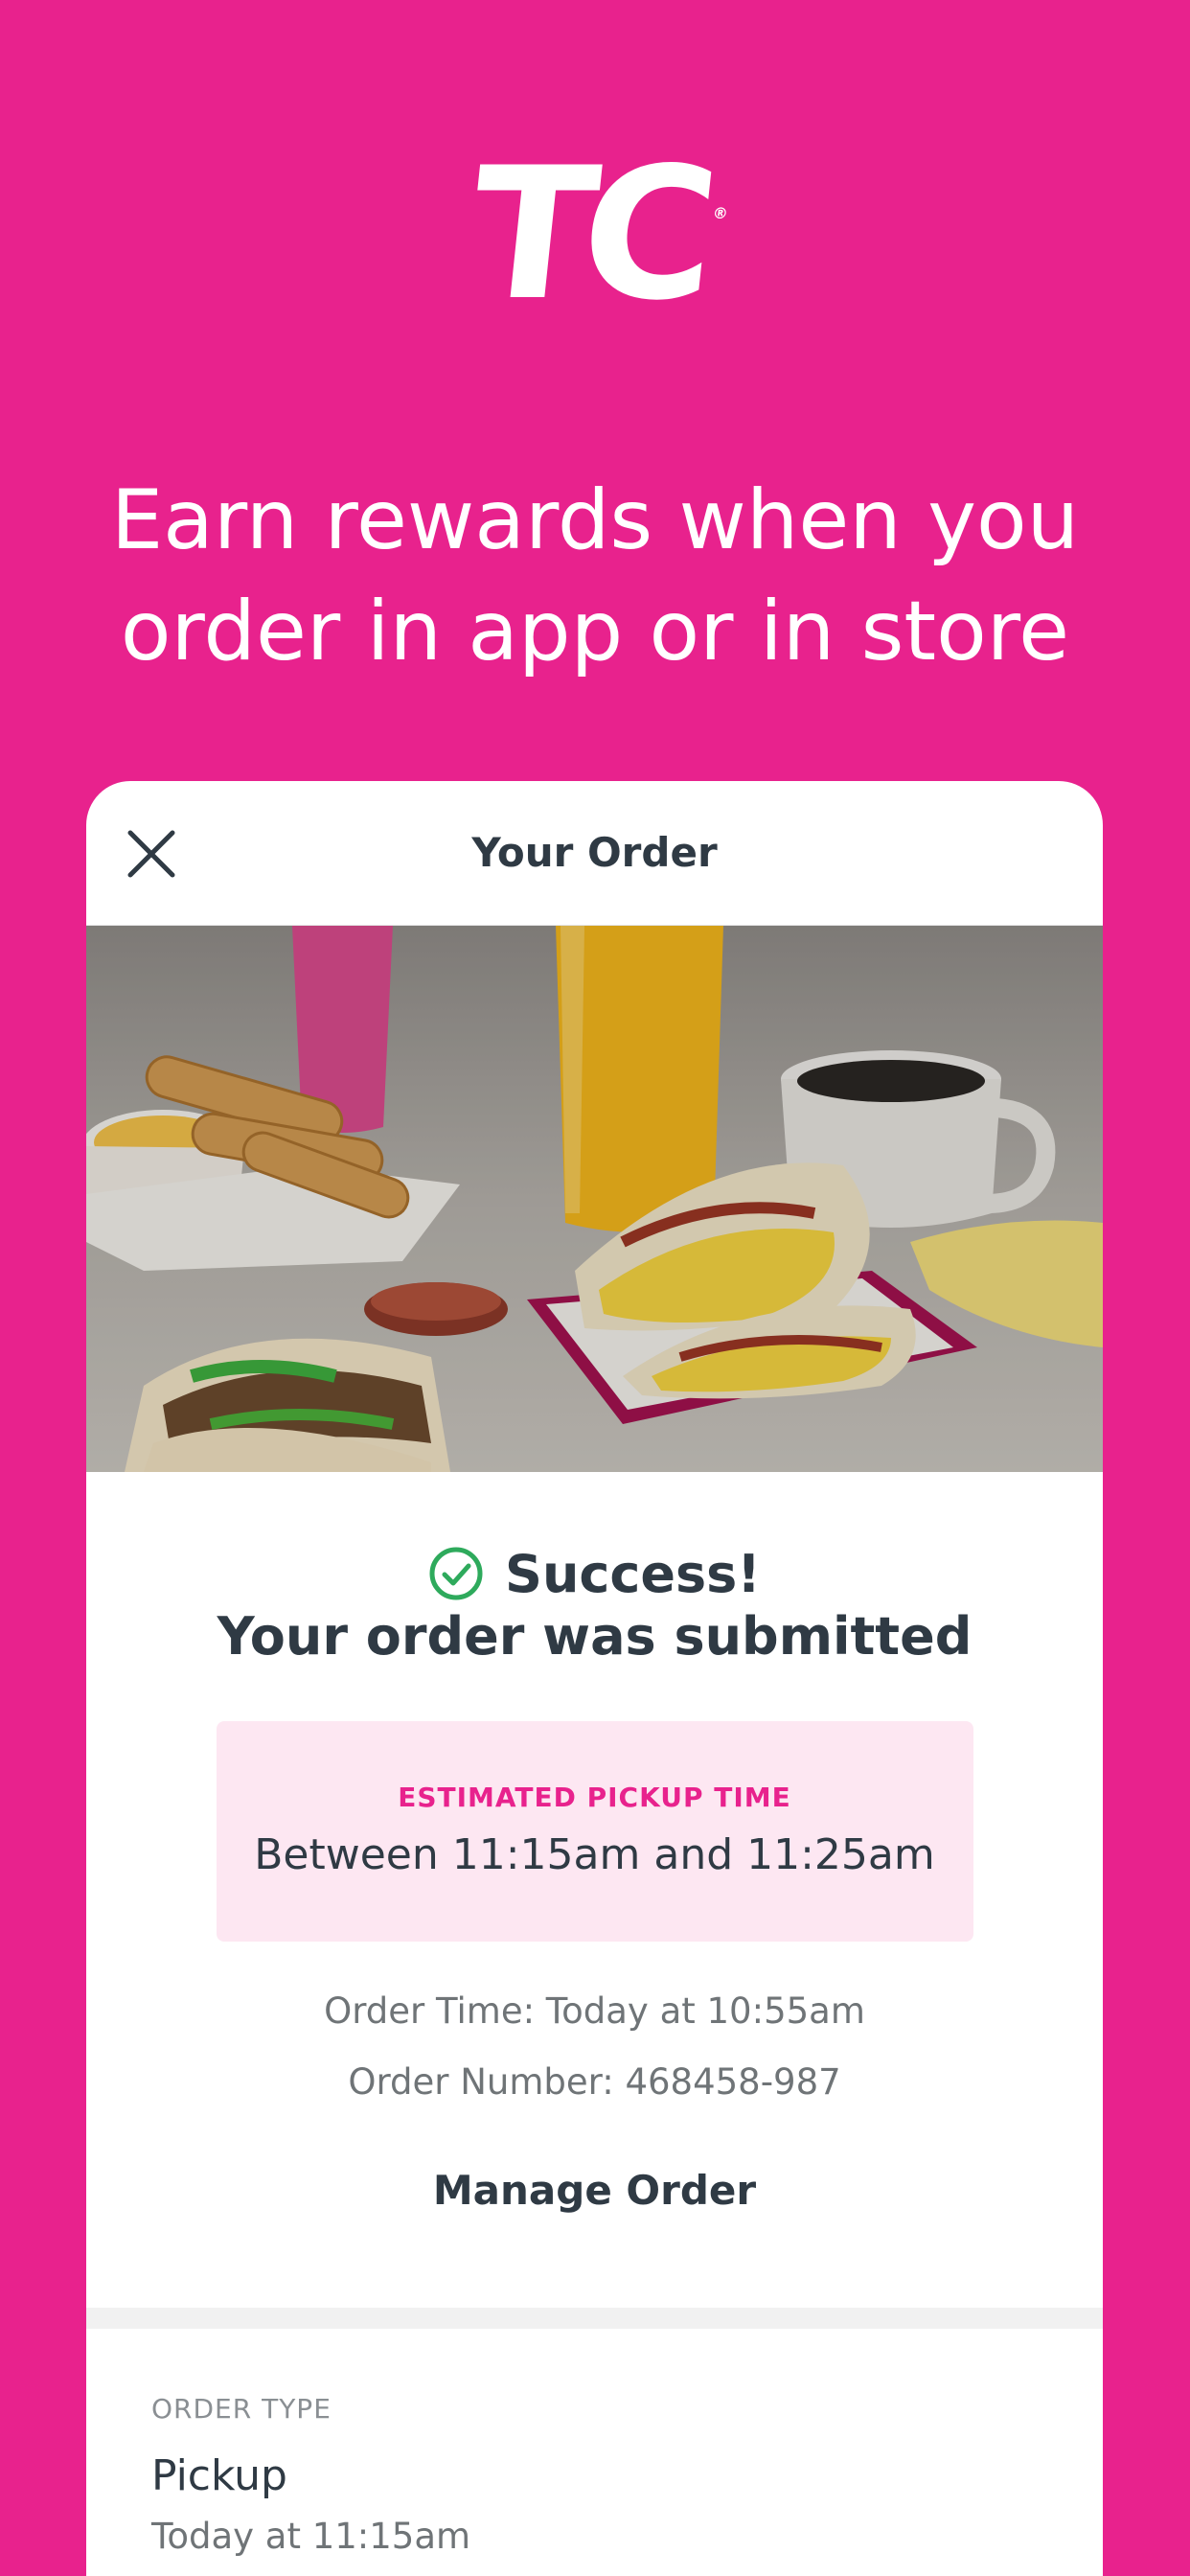  Describe the element at coordinates (456, 1573) in the screenshot. I see `check-circle-icon` at that location.